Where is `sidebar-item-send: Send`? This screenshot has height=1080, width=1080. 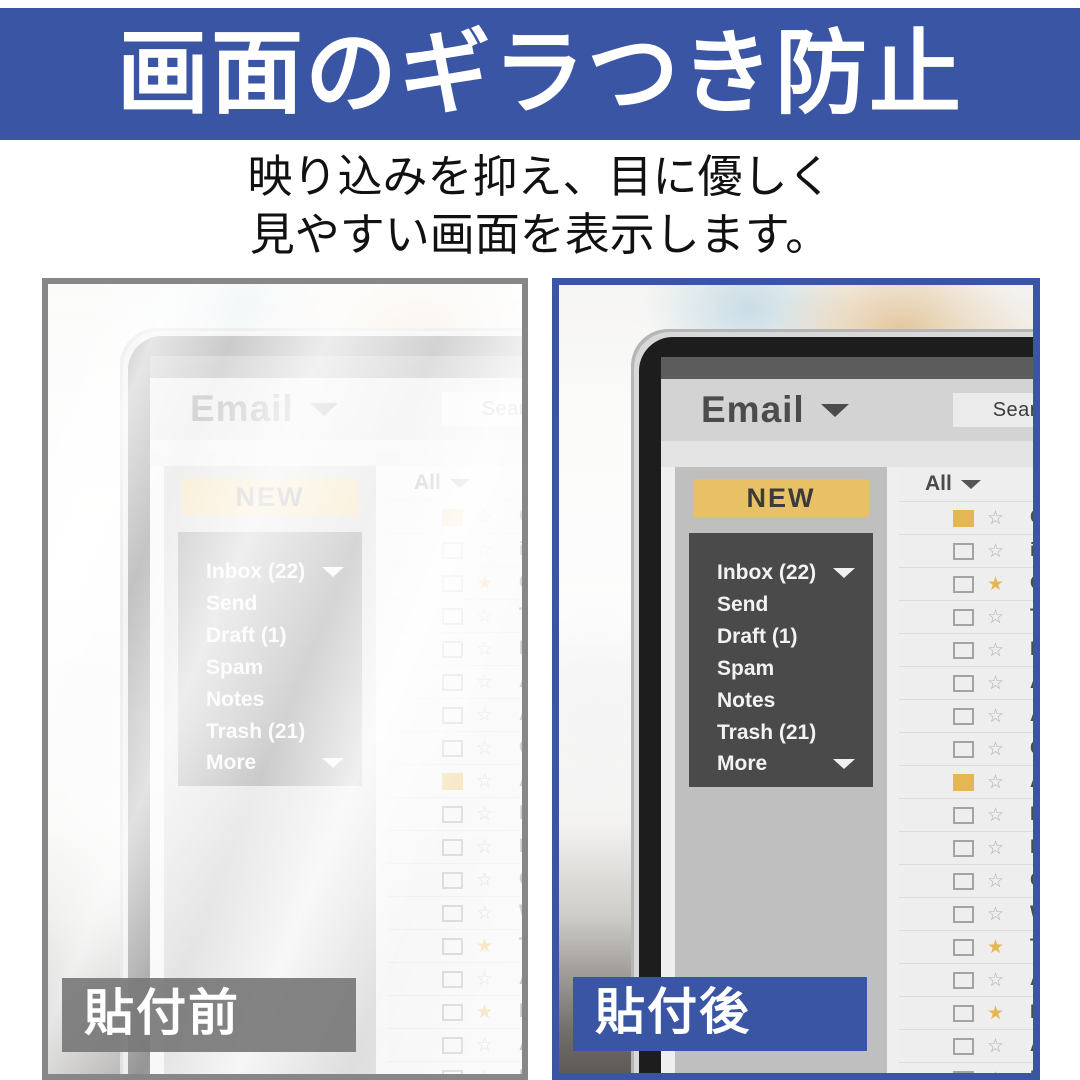
sidebar-item-send: Send is located at coordinates (280, 604).